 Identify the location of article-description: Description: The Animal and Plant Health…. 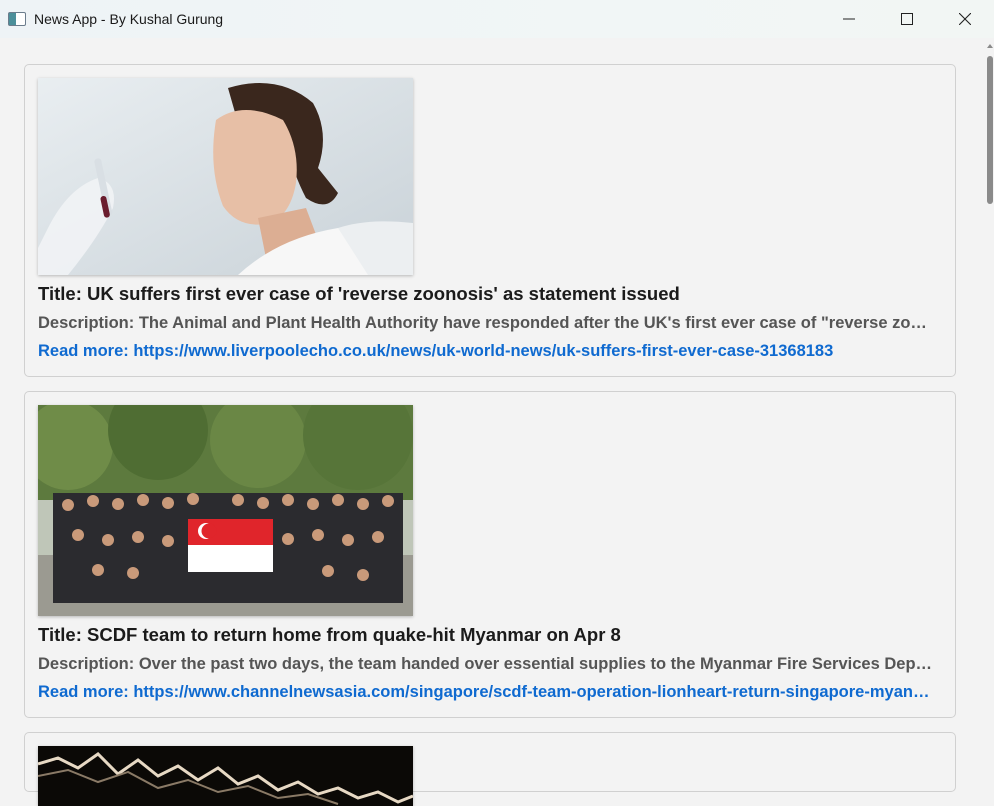
(486, 323).